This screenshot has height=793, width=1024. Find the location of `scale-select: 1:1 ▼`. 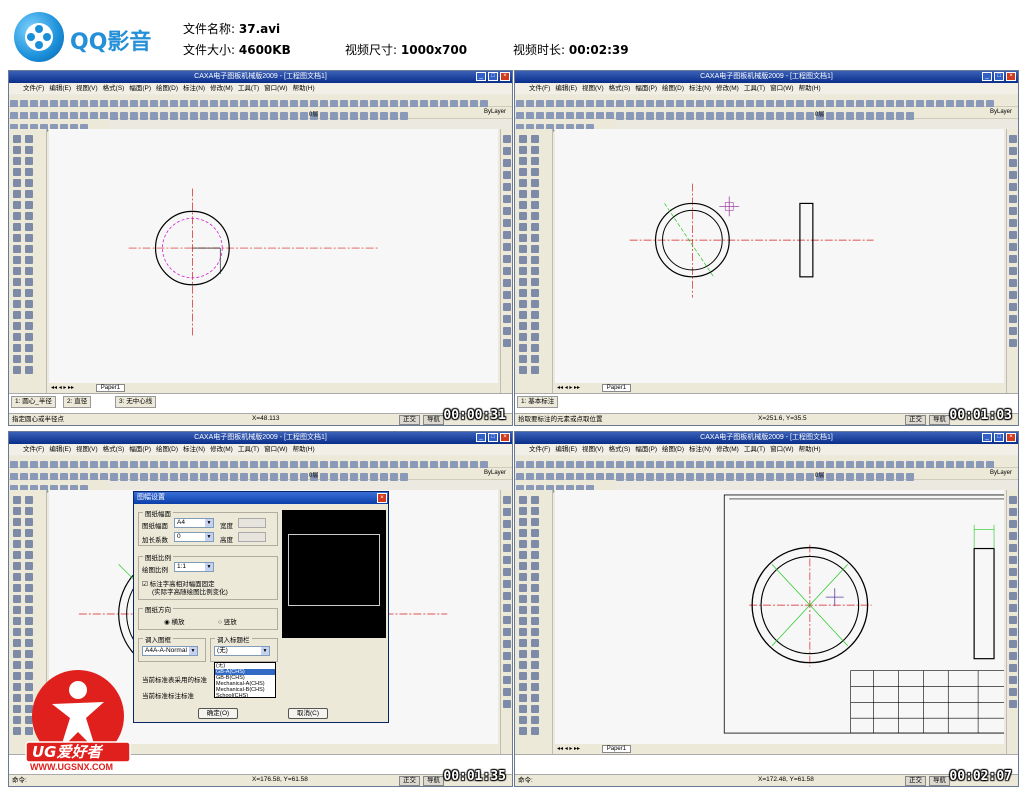

scale-select: 1:1 ▼ is located at coordinates (194, 567).